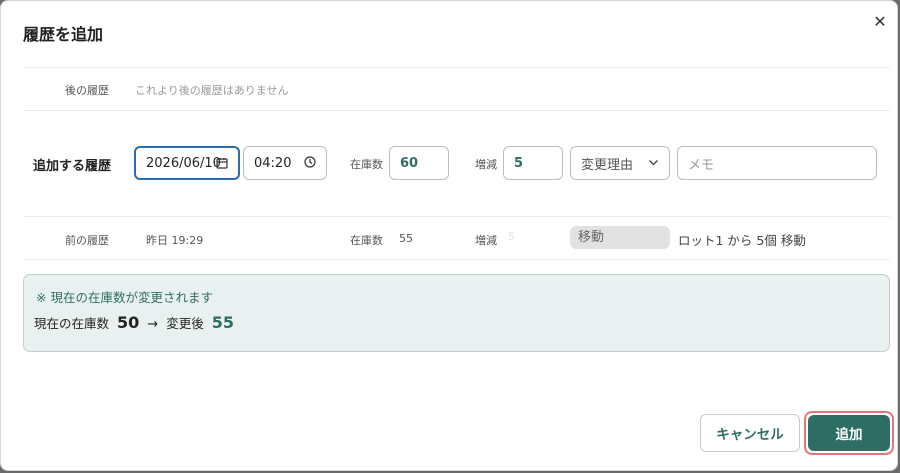 This screenshot has height=473, width=900. I want to click on memo-placeholder: メモ, so click(701, 165).